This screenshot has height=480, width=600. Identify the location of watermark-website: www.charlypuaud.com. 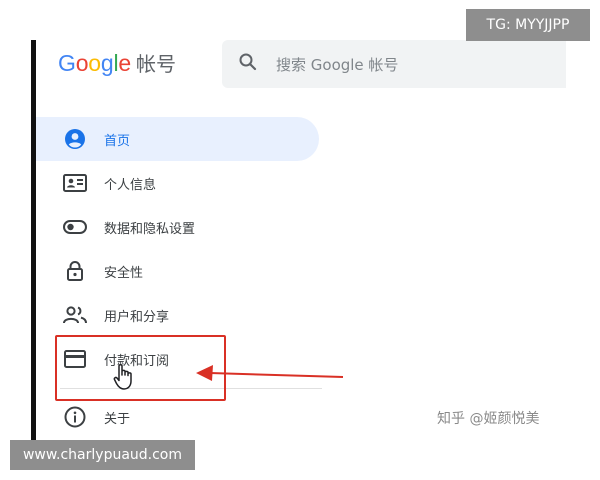
(102, 455).